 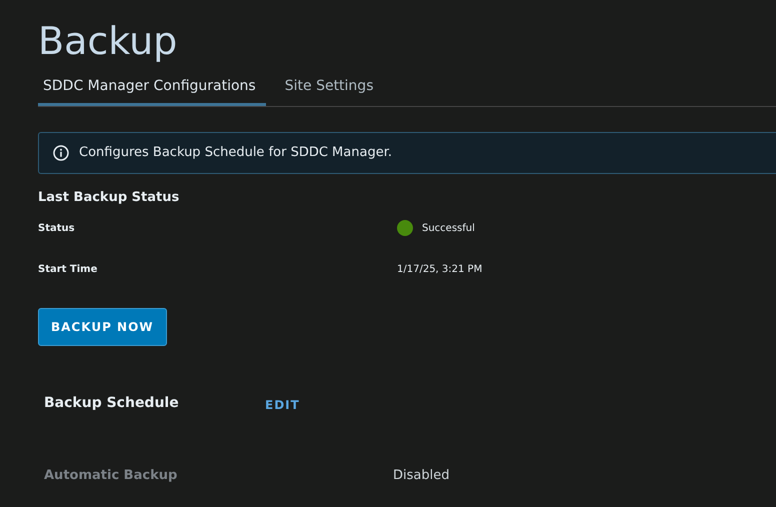 I want to click on field-label: Automatic Backup, so click(x=111, y=475).